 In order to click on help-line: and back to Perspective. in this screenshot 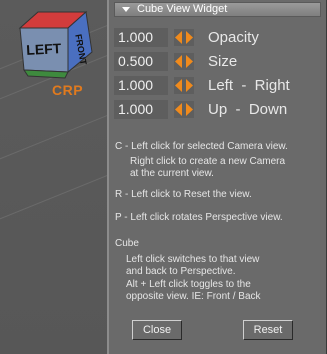, I will do `click(181, 271)`.